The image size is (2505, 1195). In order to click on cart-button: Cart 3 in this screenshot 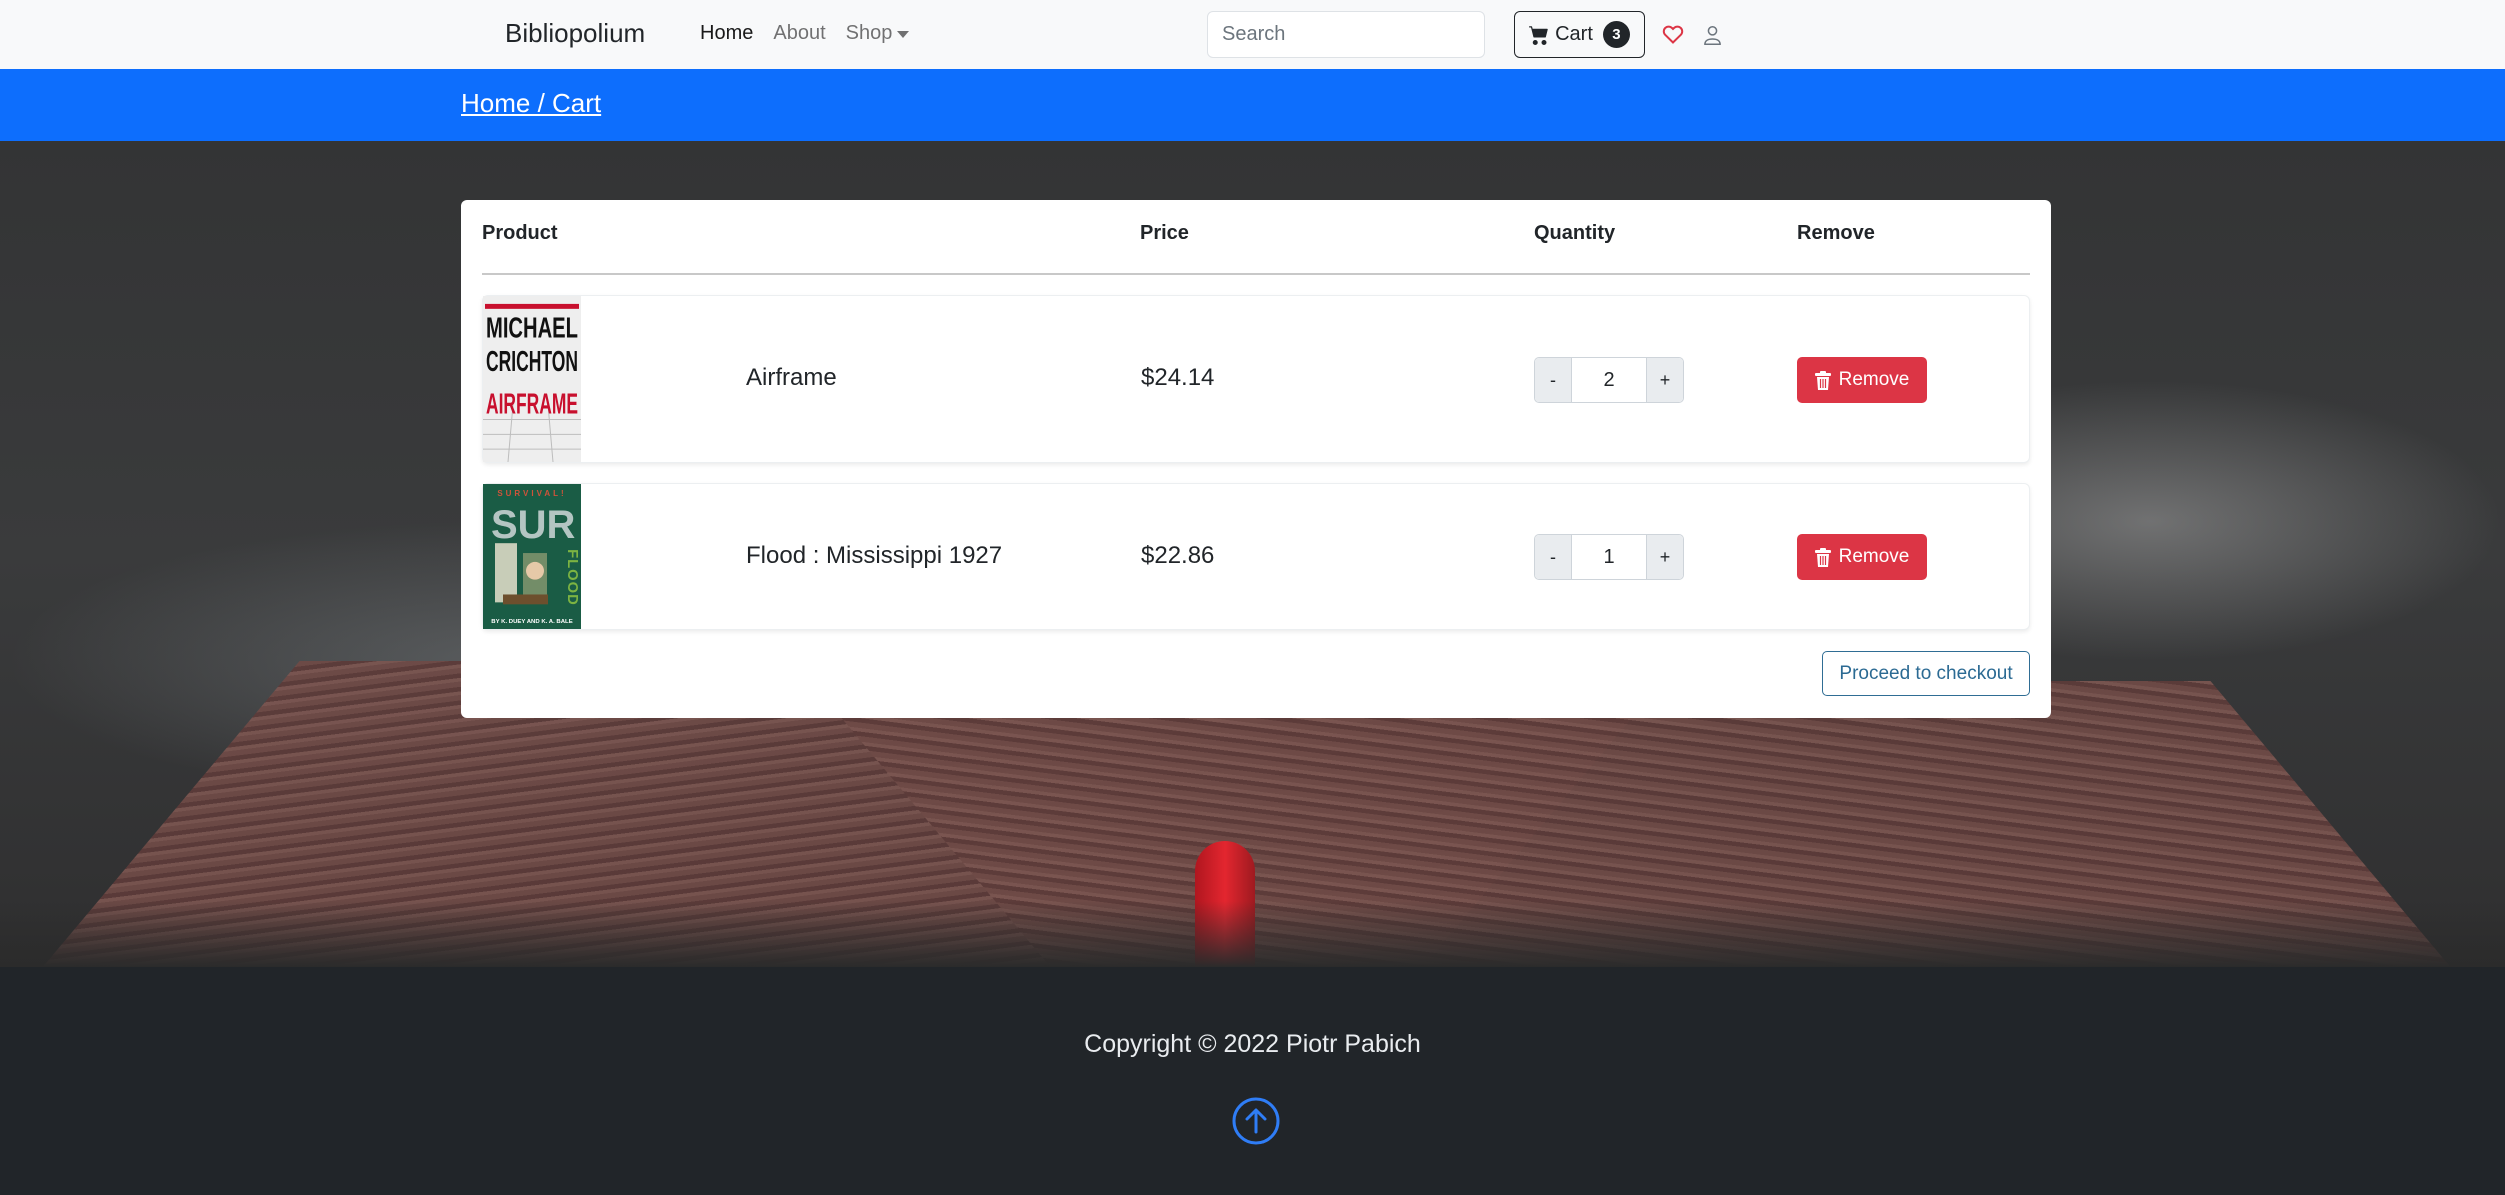, I will do `click(1579, 34)`.